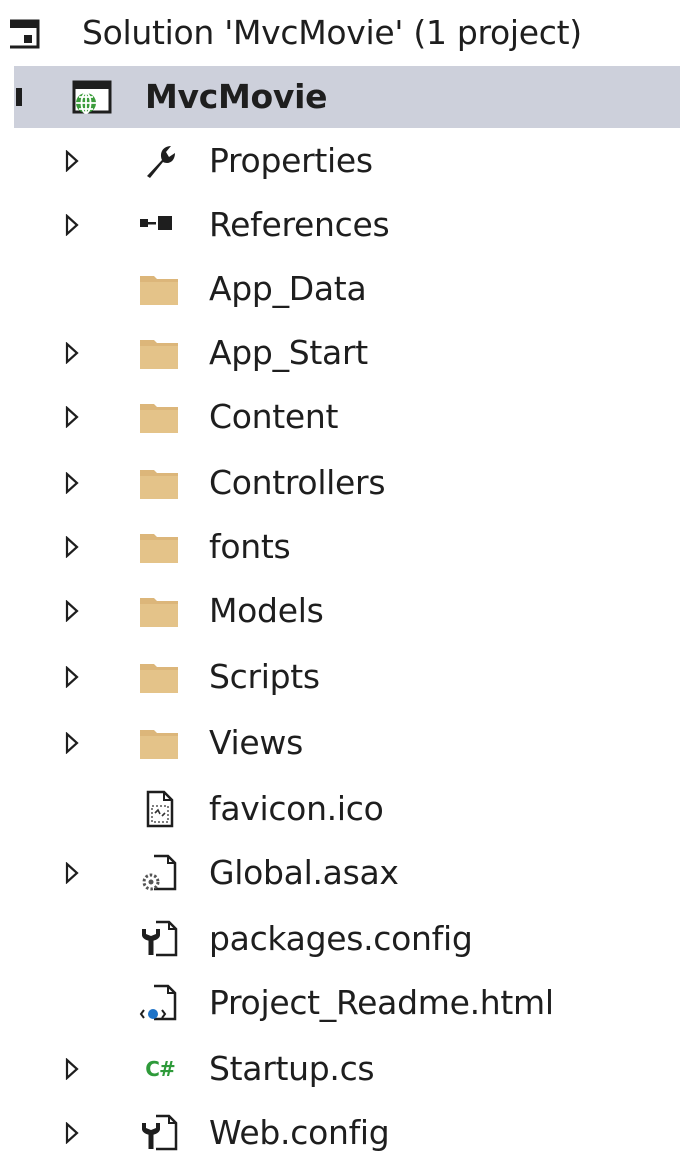  What do you see at coordinates (250, 546) in the screenshot?
I see `tree-item-label: fonts` at bounding box center [250, 546].